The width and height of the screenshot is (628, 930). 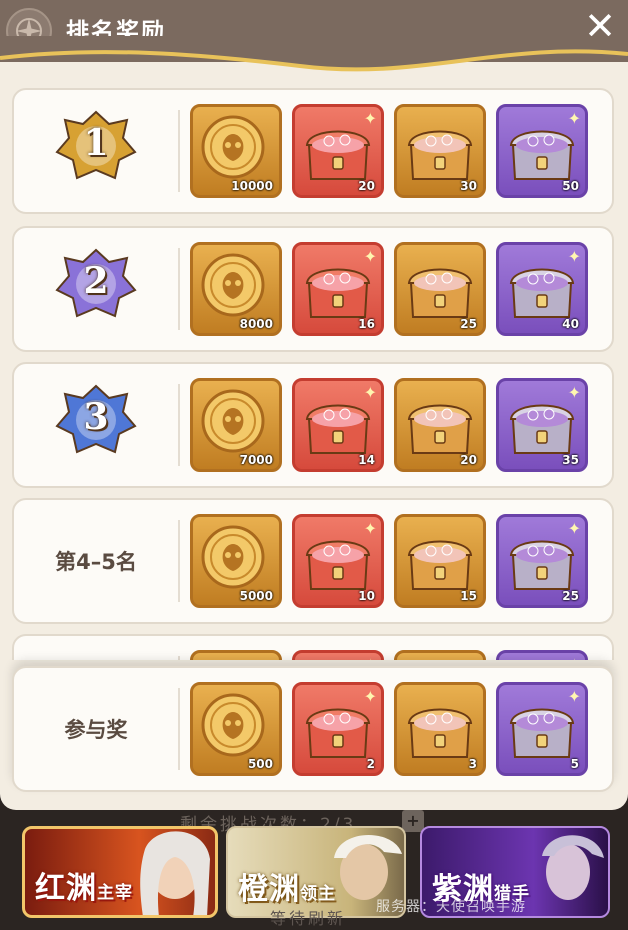 I want to click on reward-item-orange-chest: 15, so click(x=440, y=561).